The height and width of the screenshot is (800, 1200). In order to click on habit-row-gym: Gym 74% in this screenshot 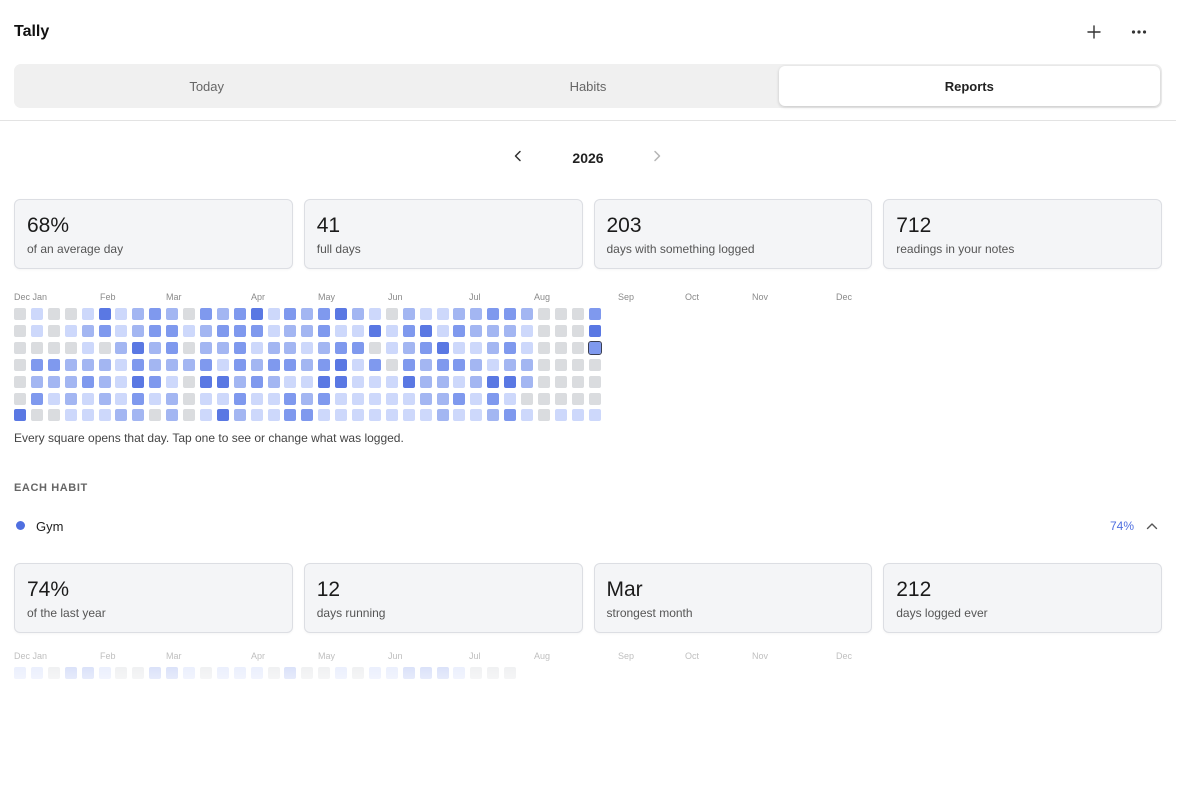, I will do `click(588, 526)`.